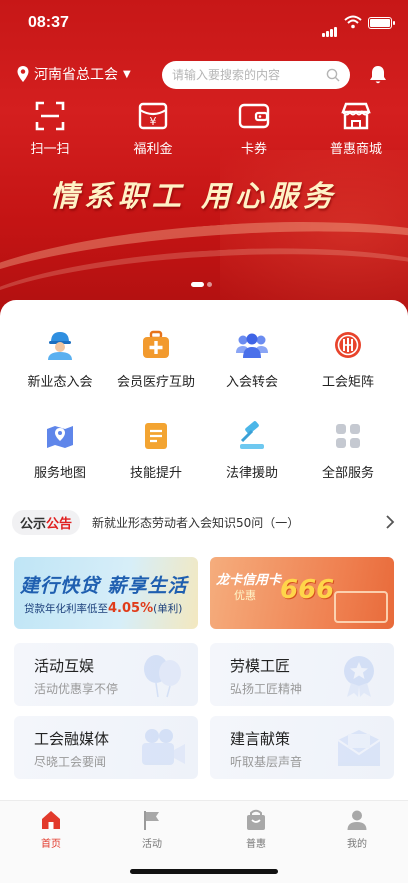 Image resolution: width=408 pixels, height=883 pixels. Describe the element at coordinates (59, 524) in the screenshot. I see `announcement-tag-suffix: 公告` at that location.